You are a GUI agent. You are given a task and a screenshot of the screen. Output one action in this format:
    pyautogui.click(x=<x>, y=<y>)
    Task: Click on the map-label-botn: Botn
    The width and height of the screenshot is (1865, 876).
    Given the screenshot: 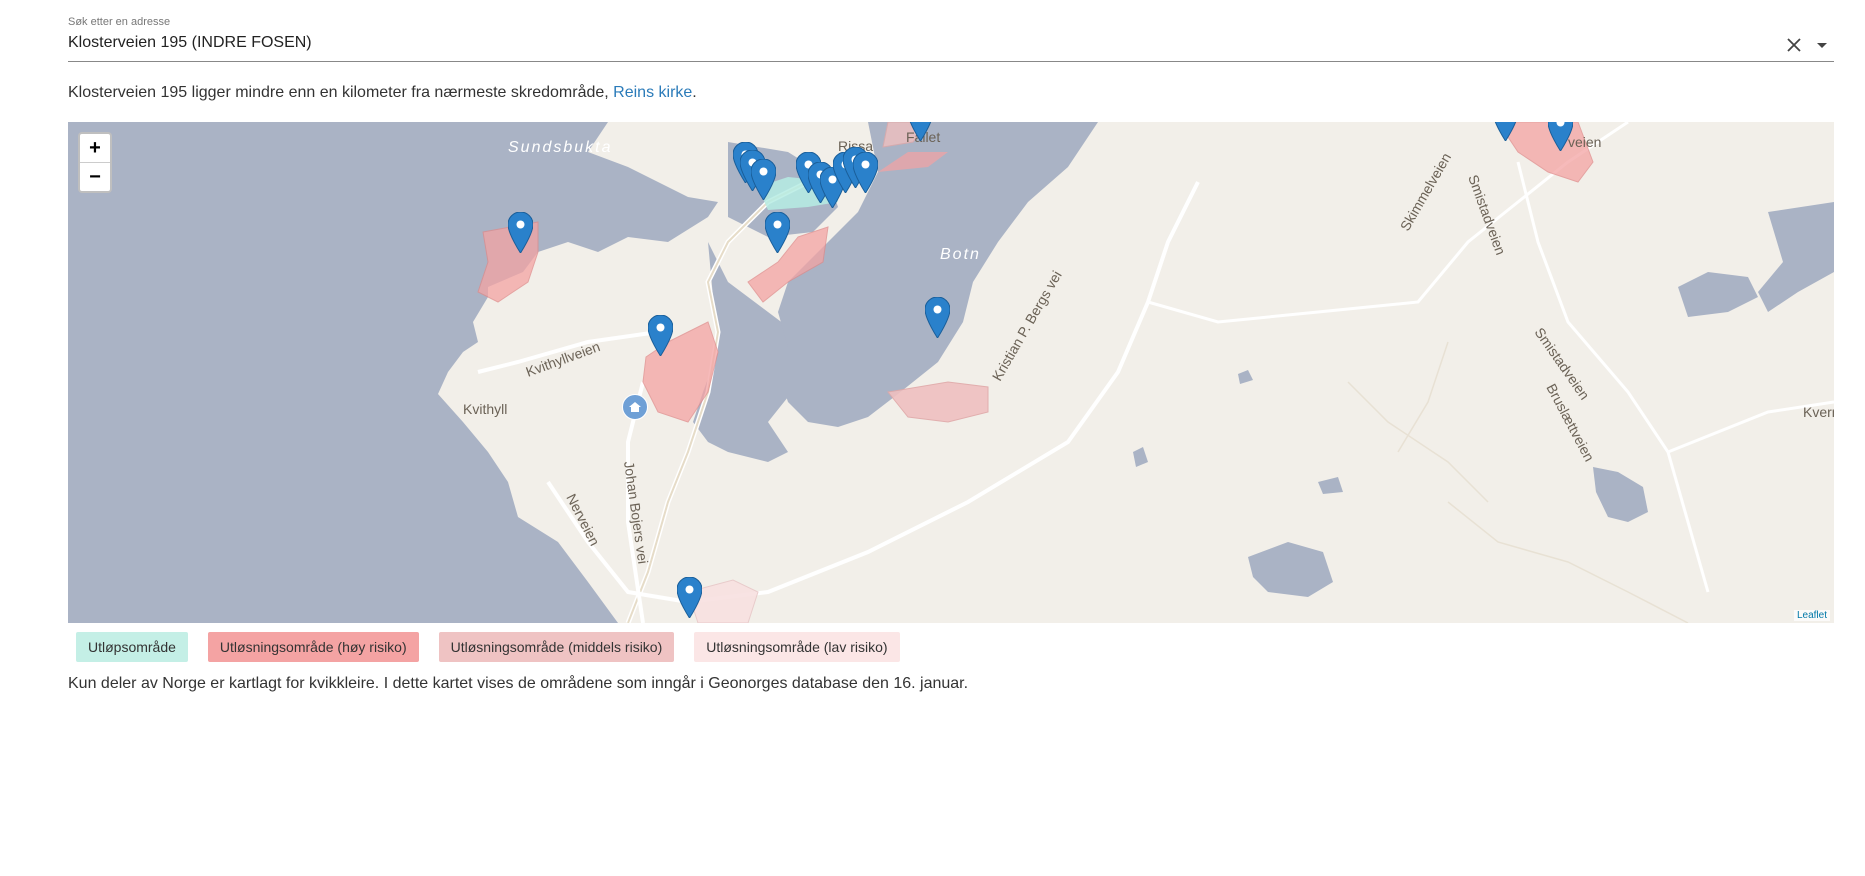 What is the action you would take?
    pyautogui.click(x=960, y=254)
    